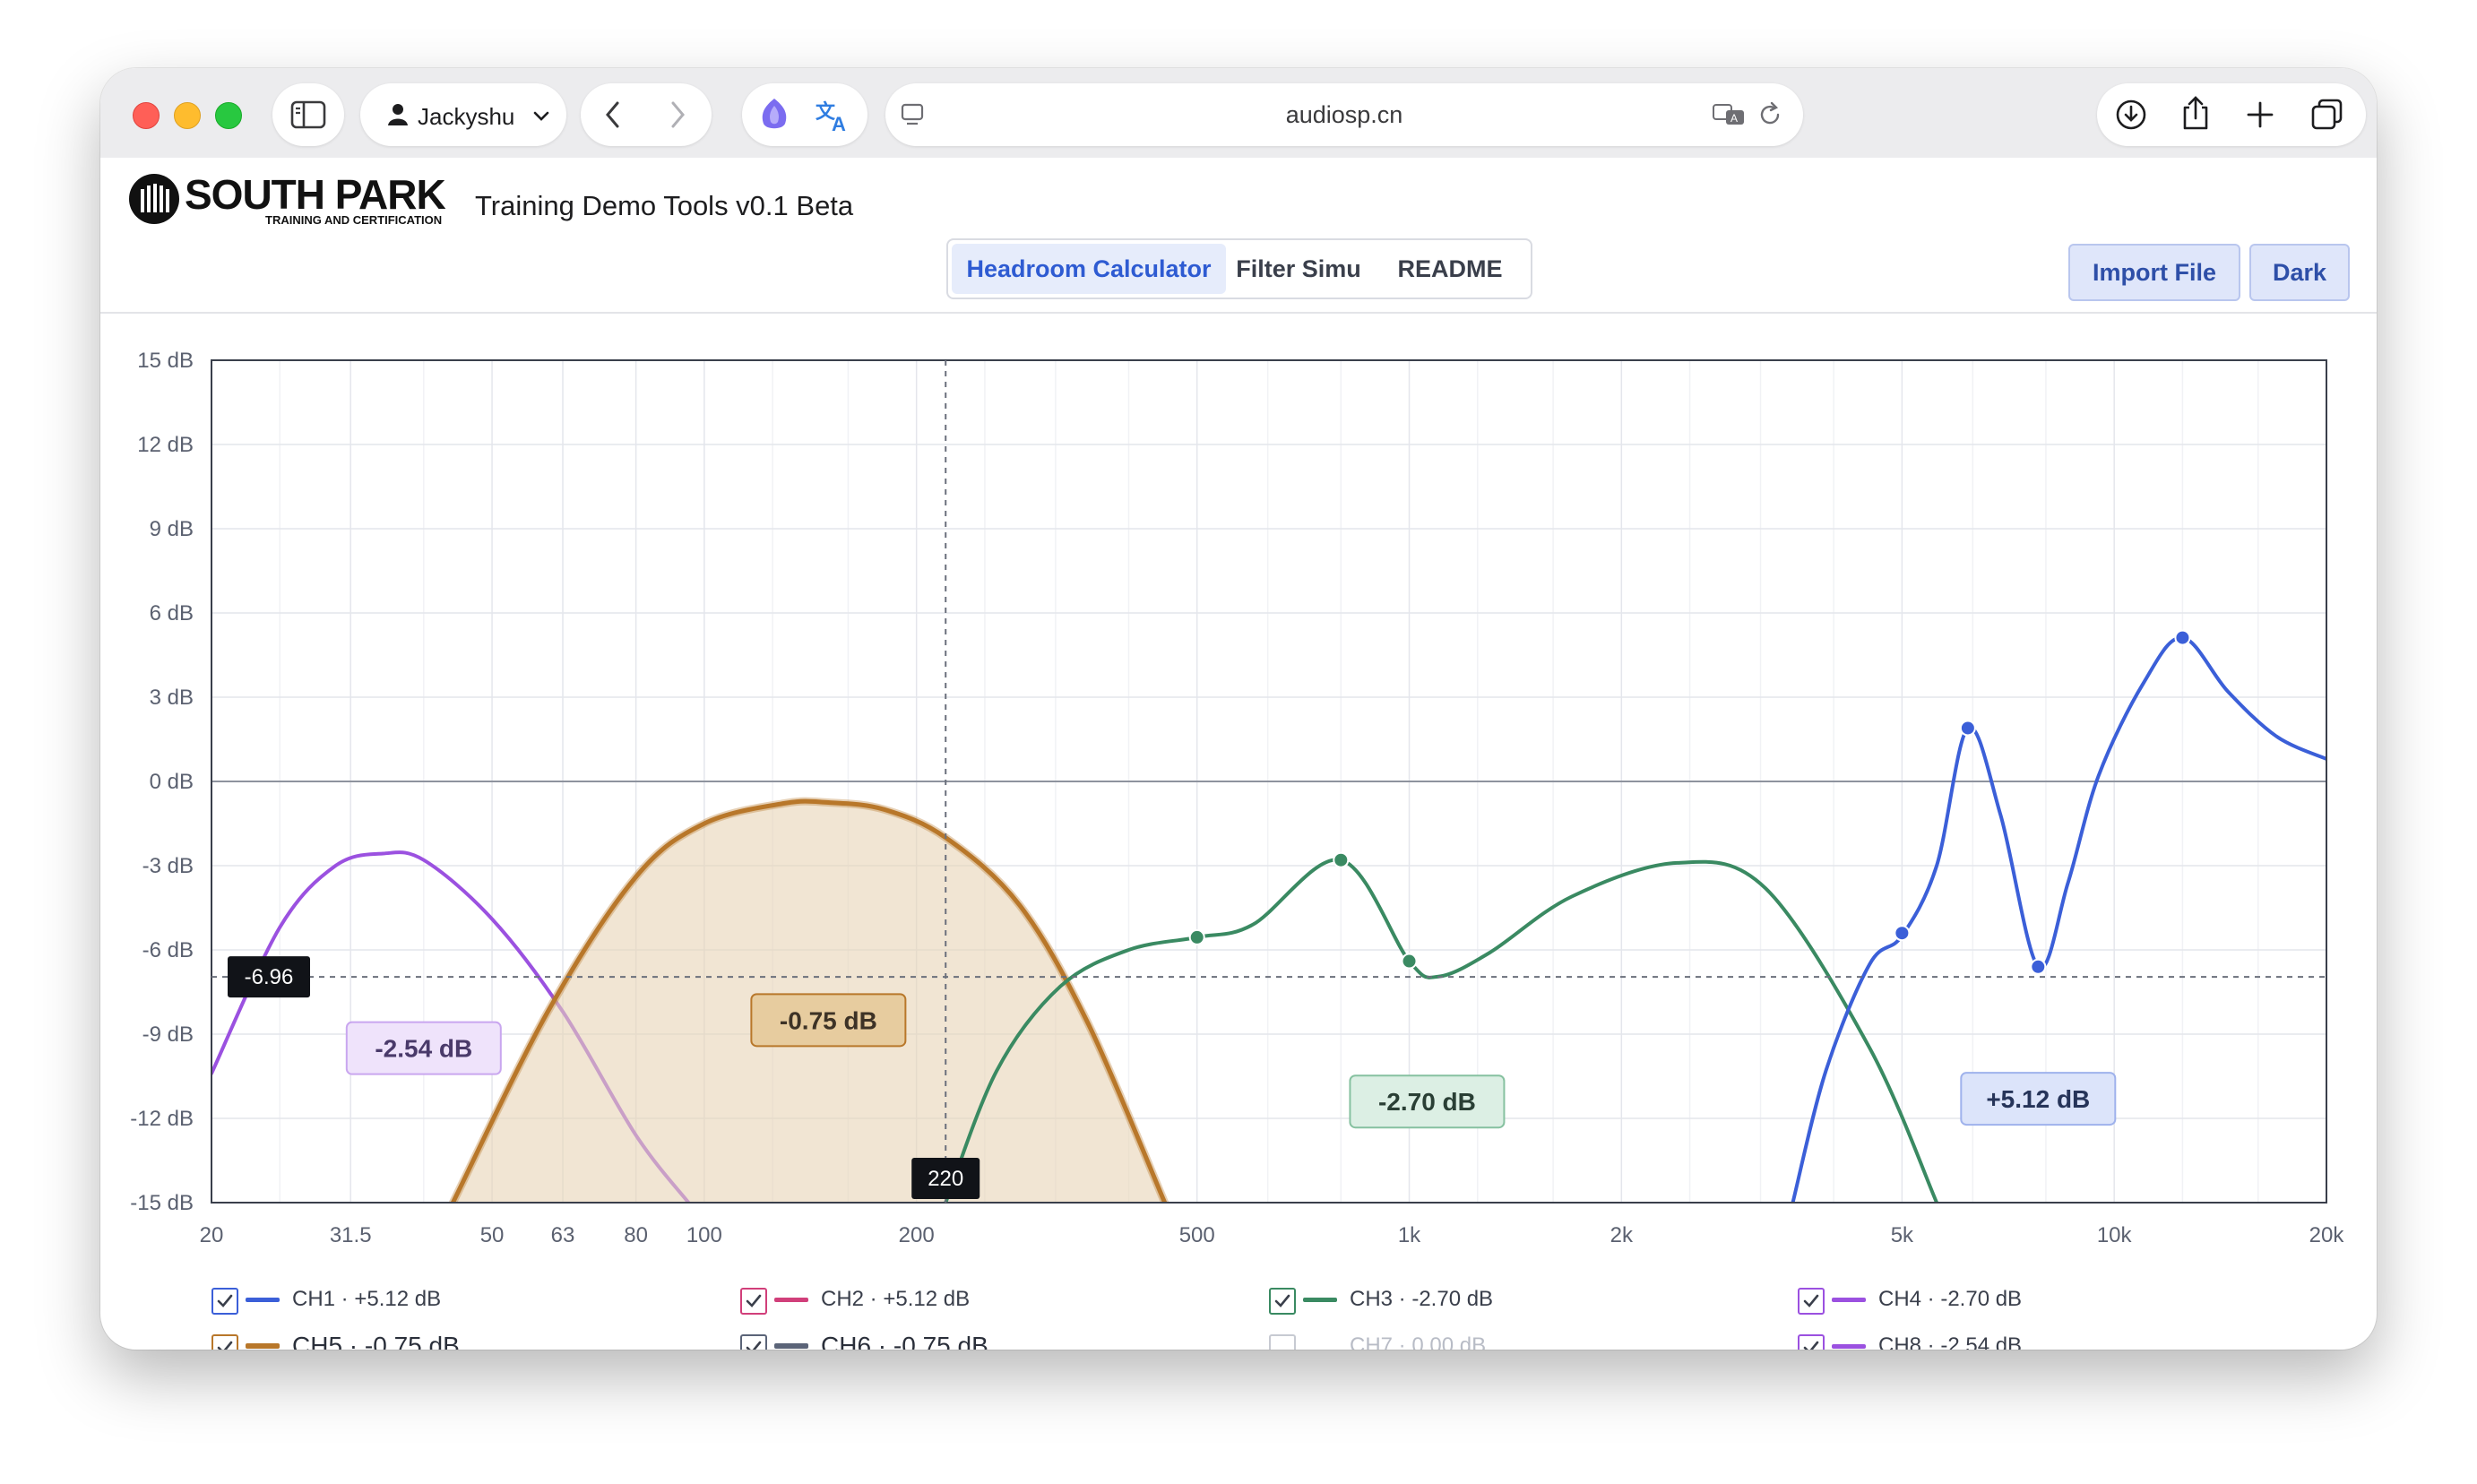 The image size is (2477, 1484). Describe the element at coordinates (172, 529) in the screenshot. I see `y-tick-label: 9 dB` at that location.